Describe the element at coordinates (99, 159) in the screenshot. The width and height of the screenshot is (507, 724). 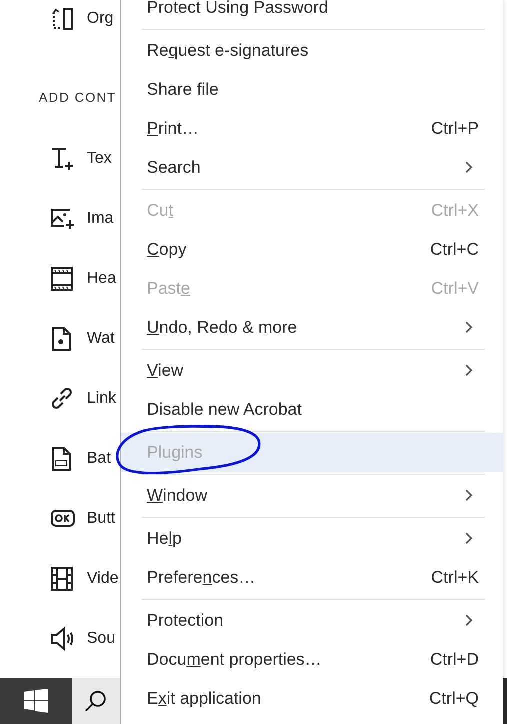
I see `tool-label: Tex` at that location.